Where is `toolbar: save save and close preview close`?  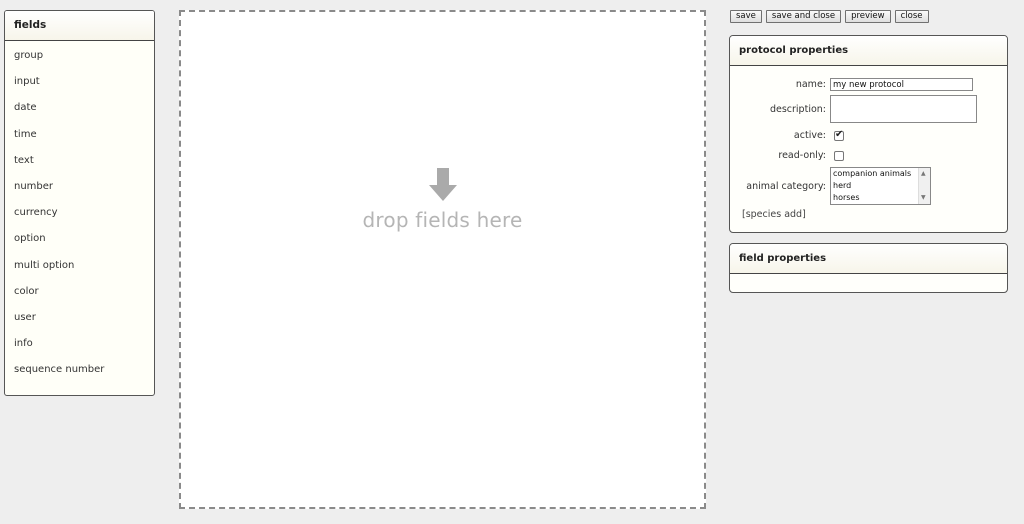
toolbar: save save and close preview close is located at coordinates (829, 16).